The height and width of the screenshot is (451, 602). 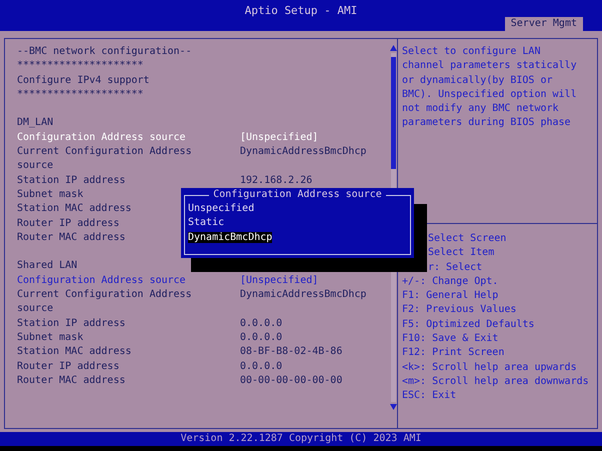 I want to click on key-hint: +/-: Change Opt., so click(x=450, y=281).